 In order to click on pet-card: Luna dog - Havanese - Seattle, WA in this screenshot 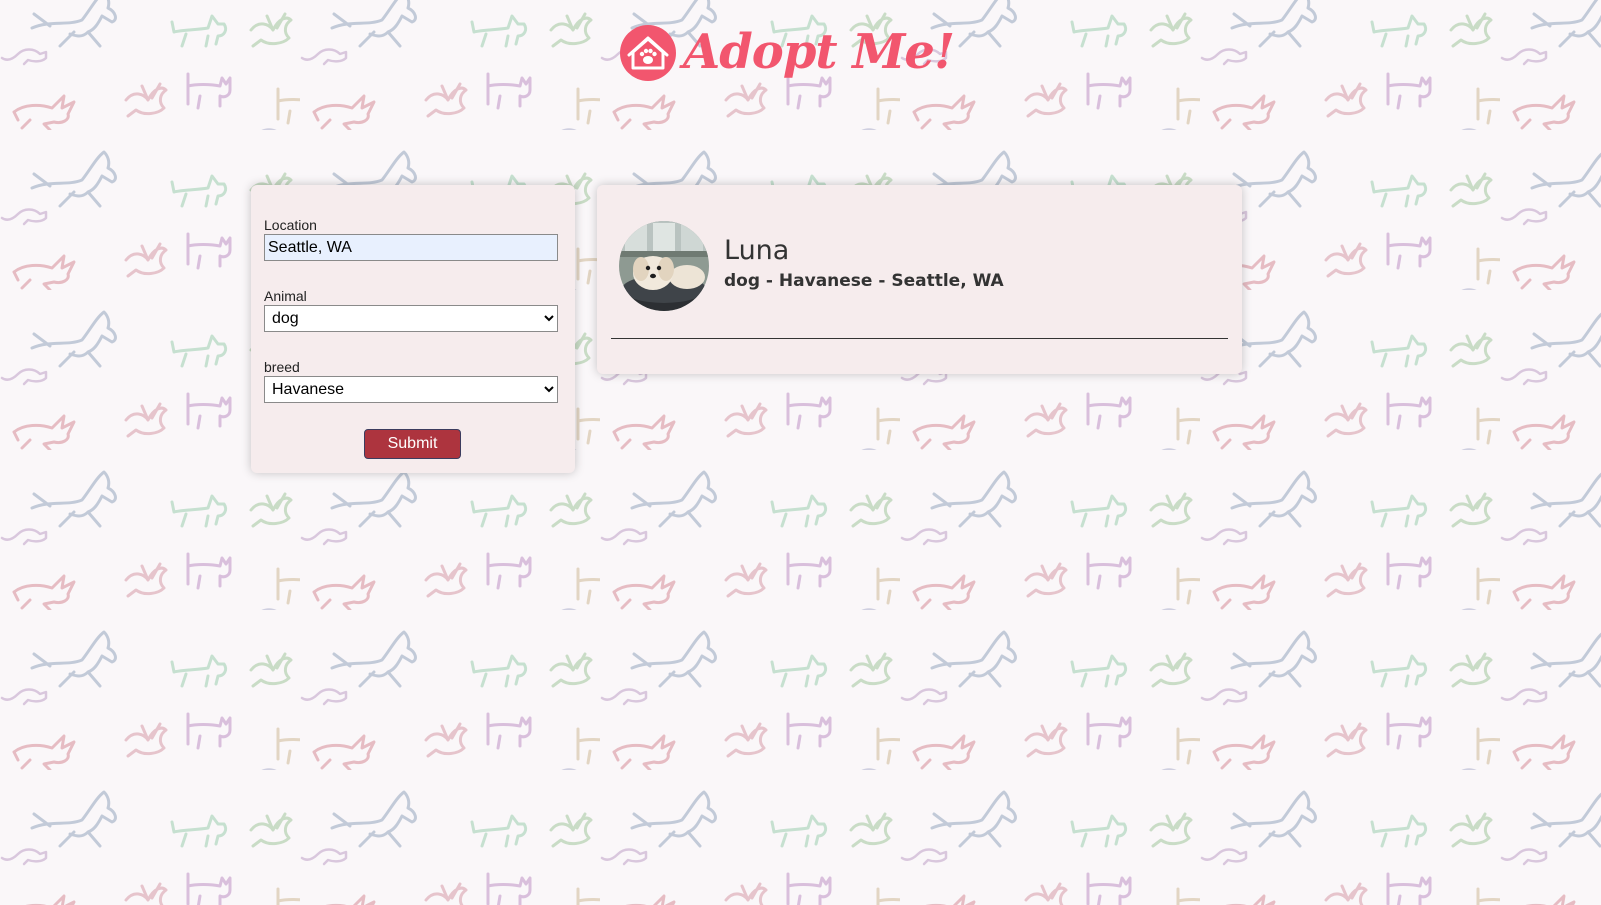, I will do `click(919, 272)`.